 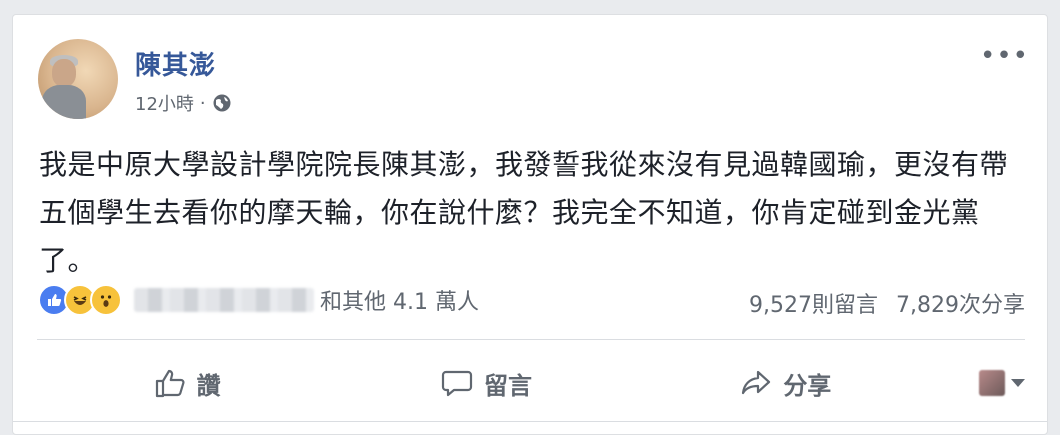 What do you see at coordinates (813, 303) in the screenshot?
I see `comment-count: 9,527則留言` at bounding box center [813, 303].